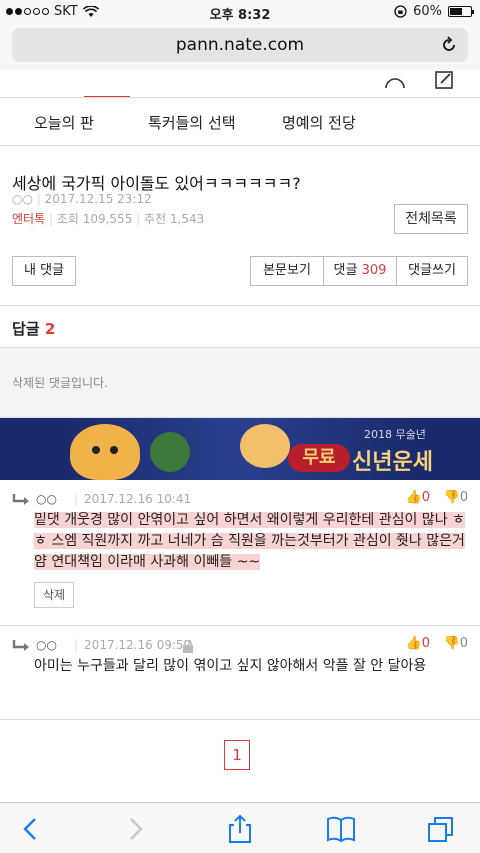  Describe the element at coordinates (105, 452) in the screenshot. I see `bear-character-illustration` at that location.